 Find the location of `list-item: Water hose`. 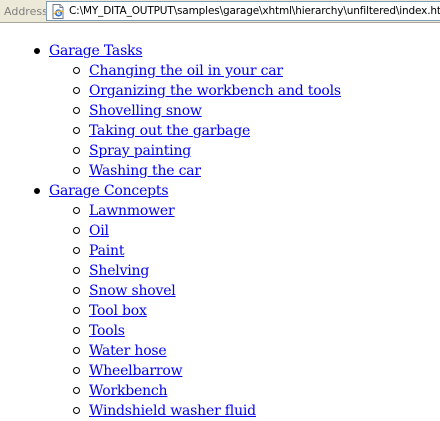

list-item: Water hose is located at coordinates (195, 351).